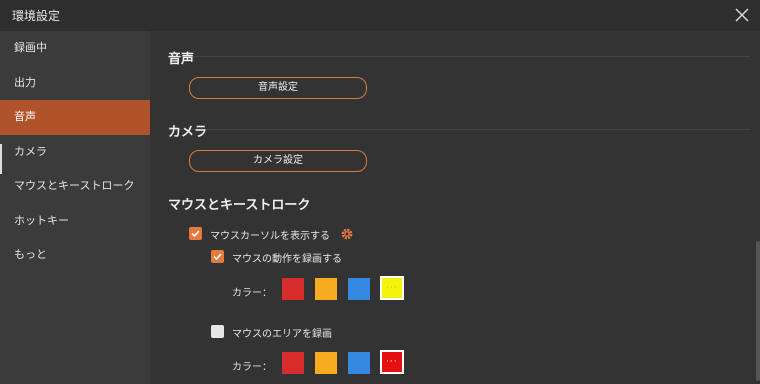 The width and height of the screenshot is (760, 384). I want to click on sidebar-item-mouse-keystroke: マウスとキーストローク, so click(75, 186).